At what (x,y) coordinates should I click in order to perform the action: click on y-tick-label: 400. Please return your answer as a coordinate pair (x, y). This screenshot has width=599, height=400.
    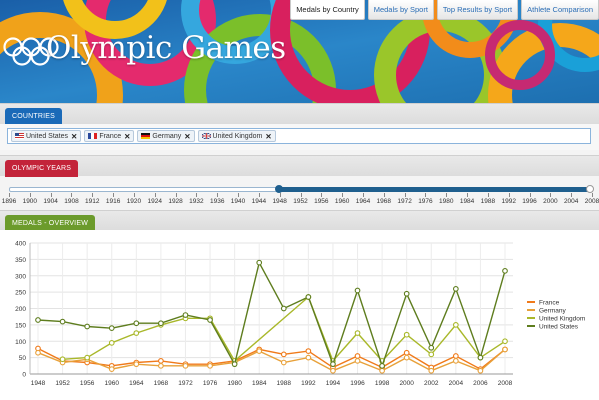
    Looking at the image, I should click on (20, 244).